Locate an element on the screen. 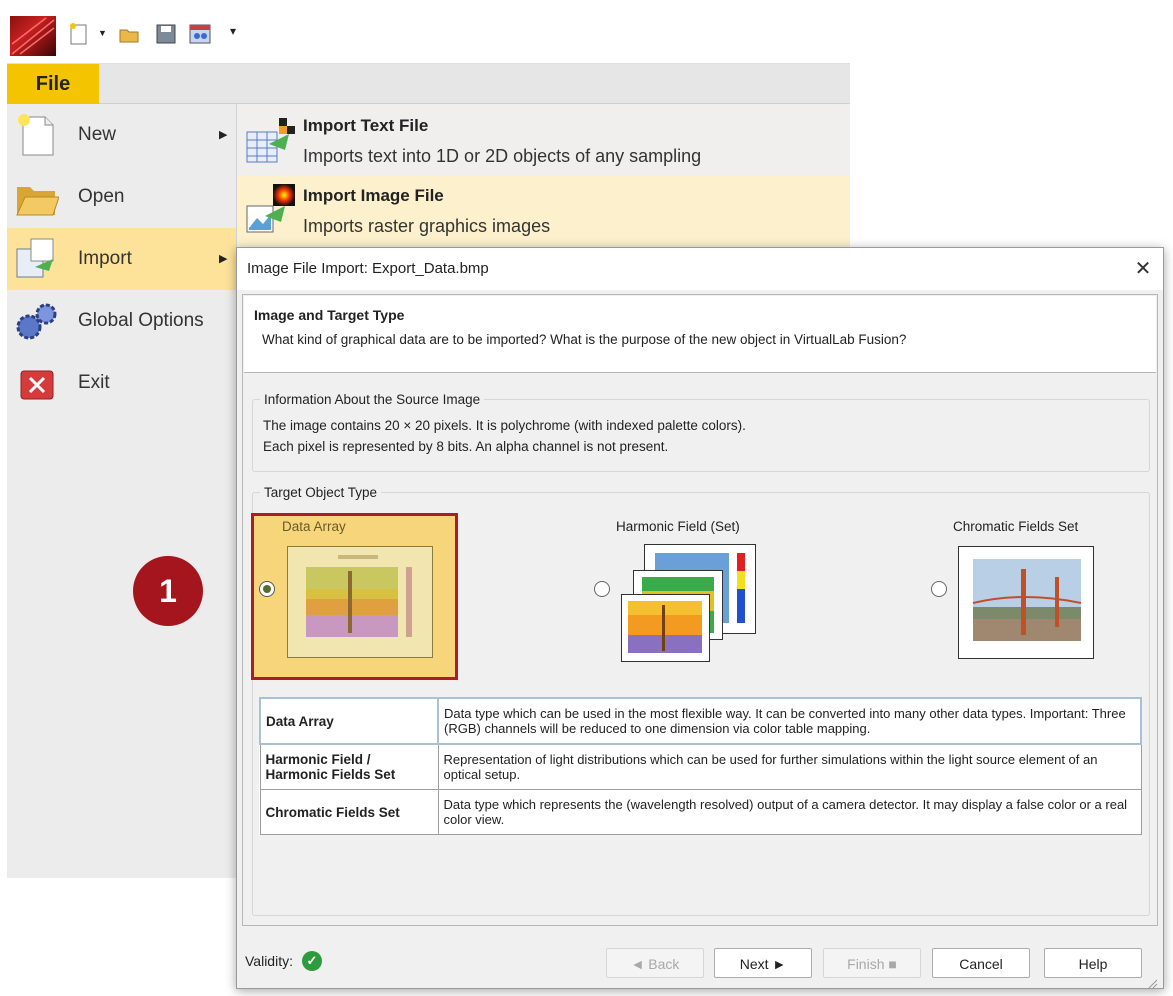 This screenshot has width=1173, height=996. menu-item-label: New is located at coordinates (97, 134).